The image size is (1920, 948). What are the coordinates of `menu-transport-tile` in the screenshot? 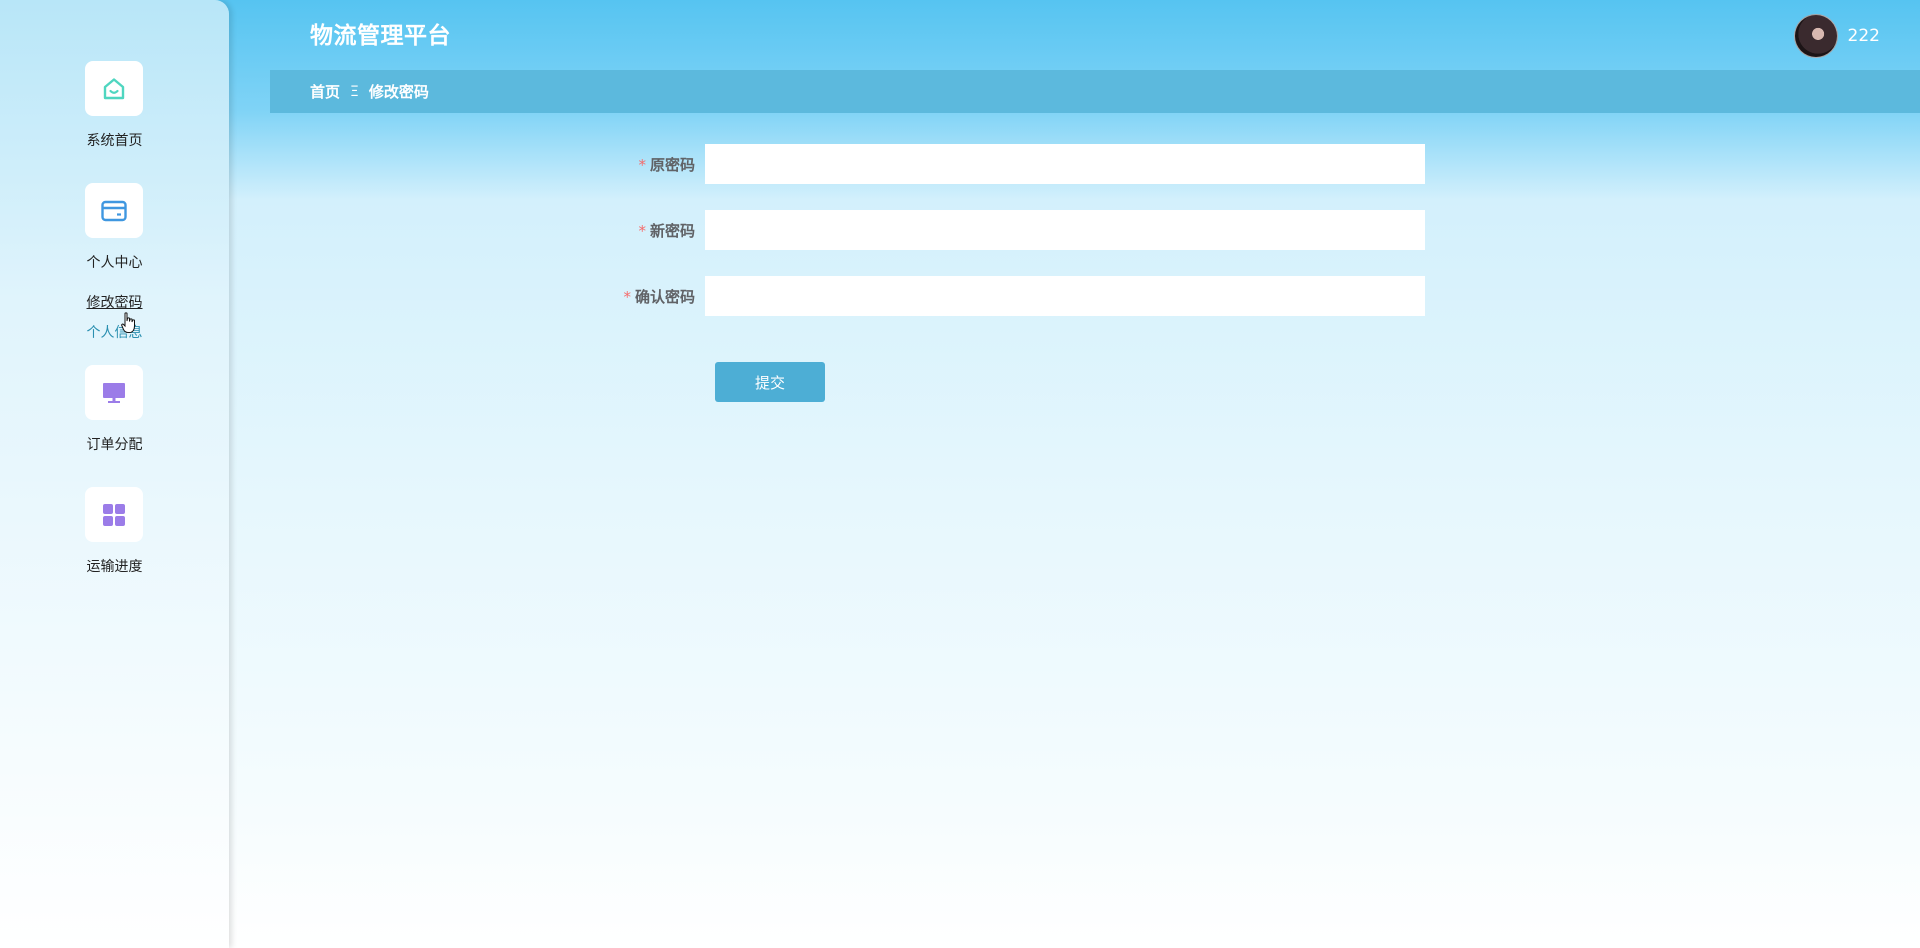 It's located at (114, 514).